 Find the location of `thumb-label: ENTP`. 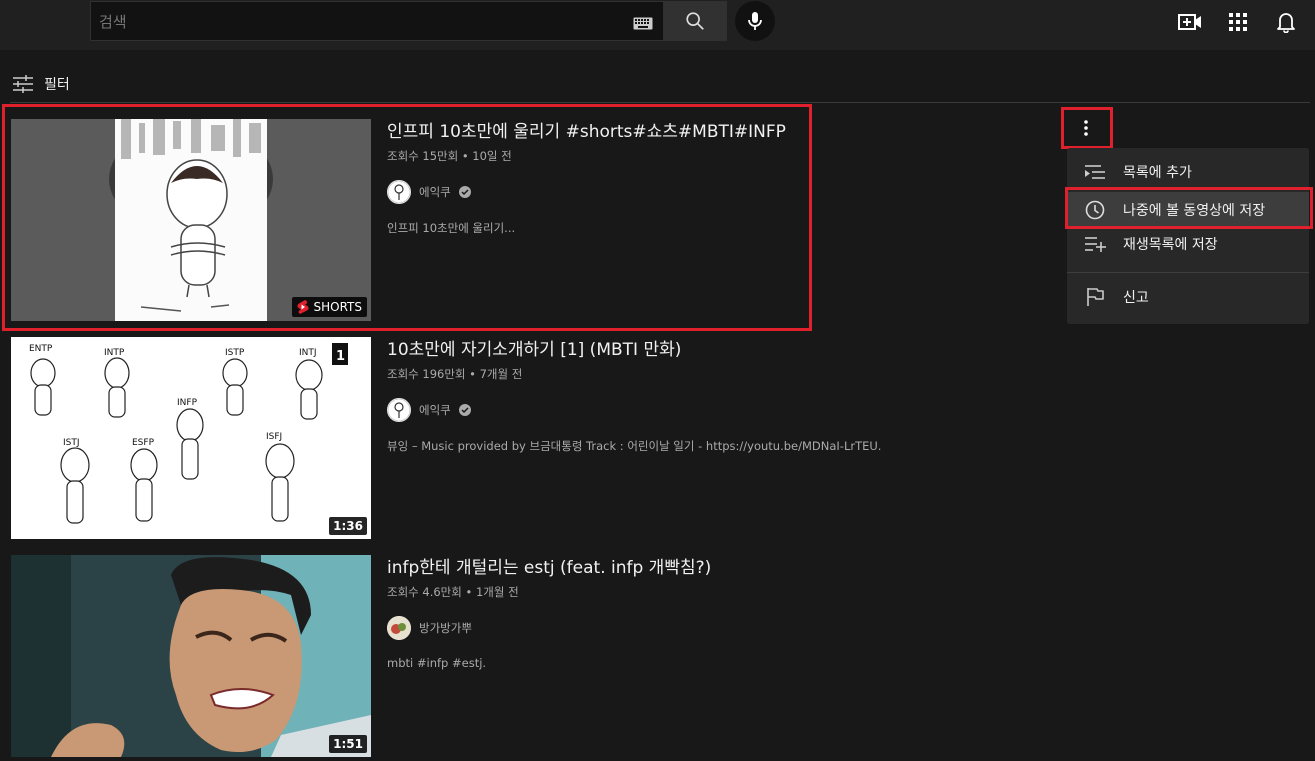

thumb-label: ENTP is located at coordinates (41, 349).